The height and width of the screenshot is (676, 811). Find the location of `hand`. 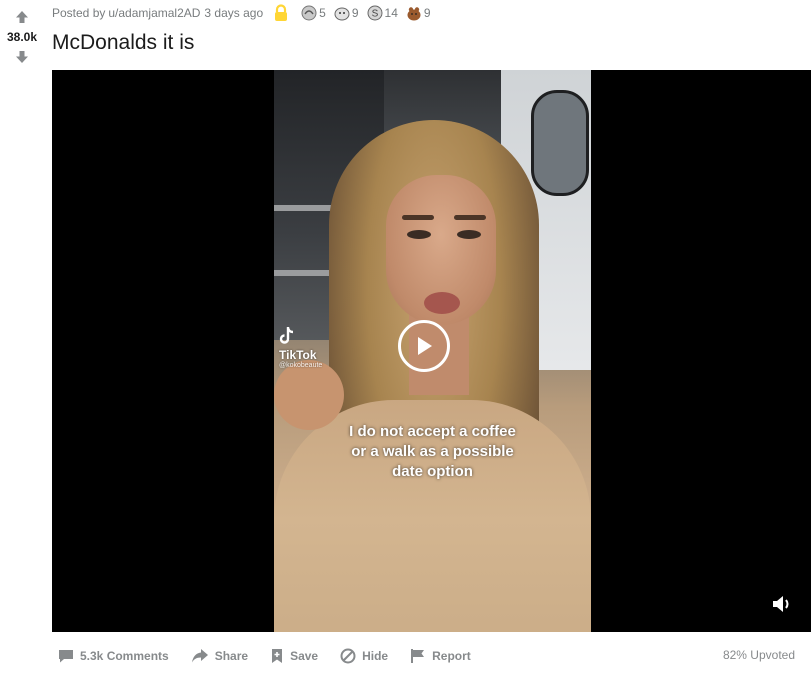

hand is located at coordinates (309, 395).